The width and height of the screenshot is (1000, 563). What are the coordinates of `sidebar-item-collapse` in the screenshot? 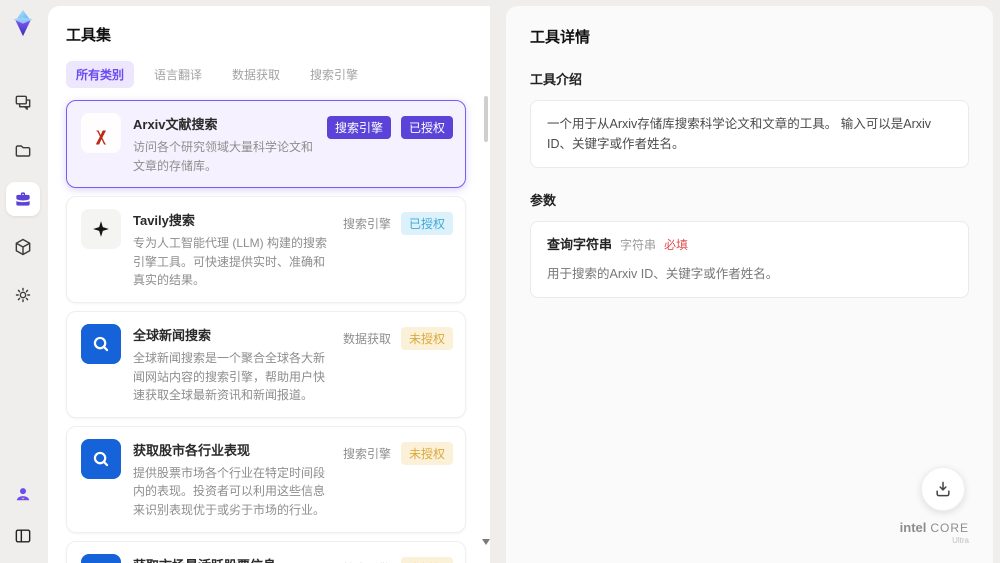 It's located at (23, 536).